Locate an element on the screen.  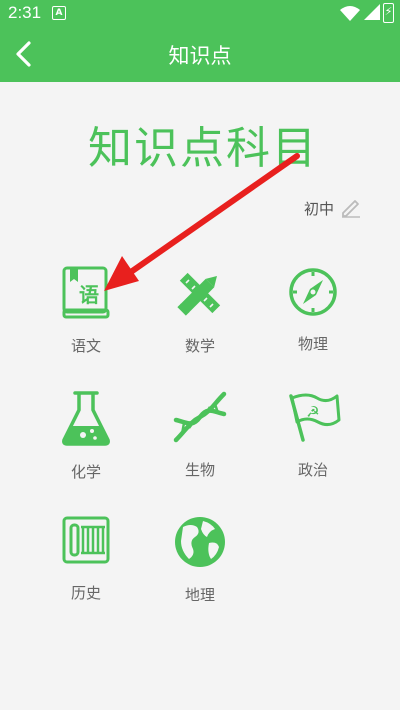
subjects-heading: 知识点科目 is located at coordinates (203, 148).